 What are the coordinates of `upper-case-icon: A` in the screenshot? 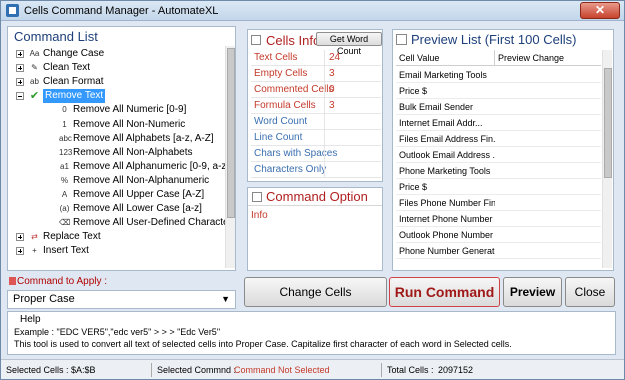 It's located at (64, 194).